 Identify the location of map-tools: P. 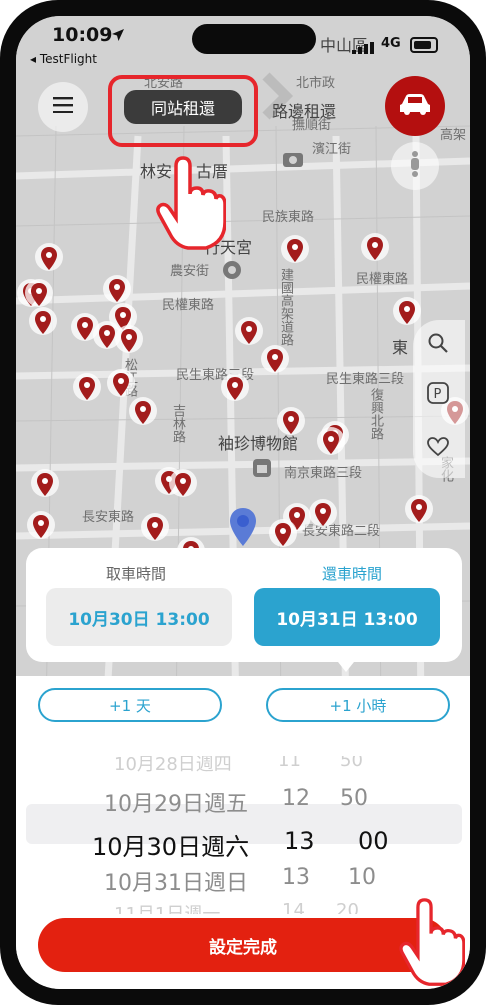
(439, 399).